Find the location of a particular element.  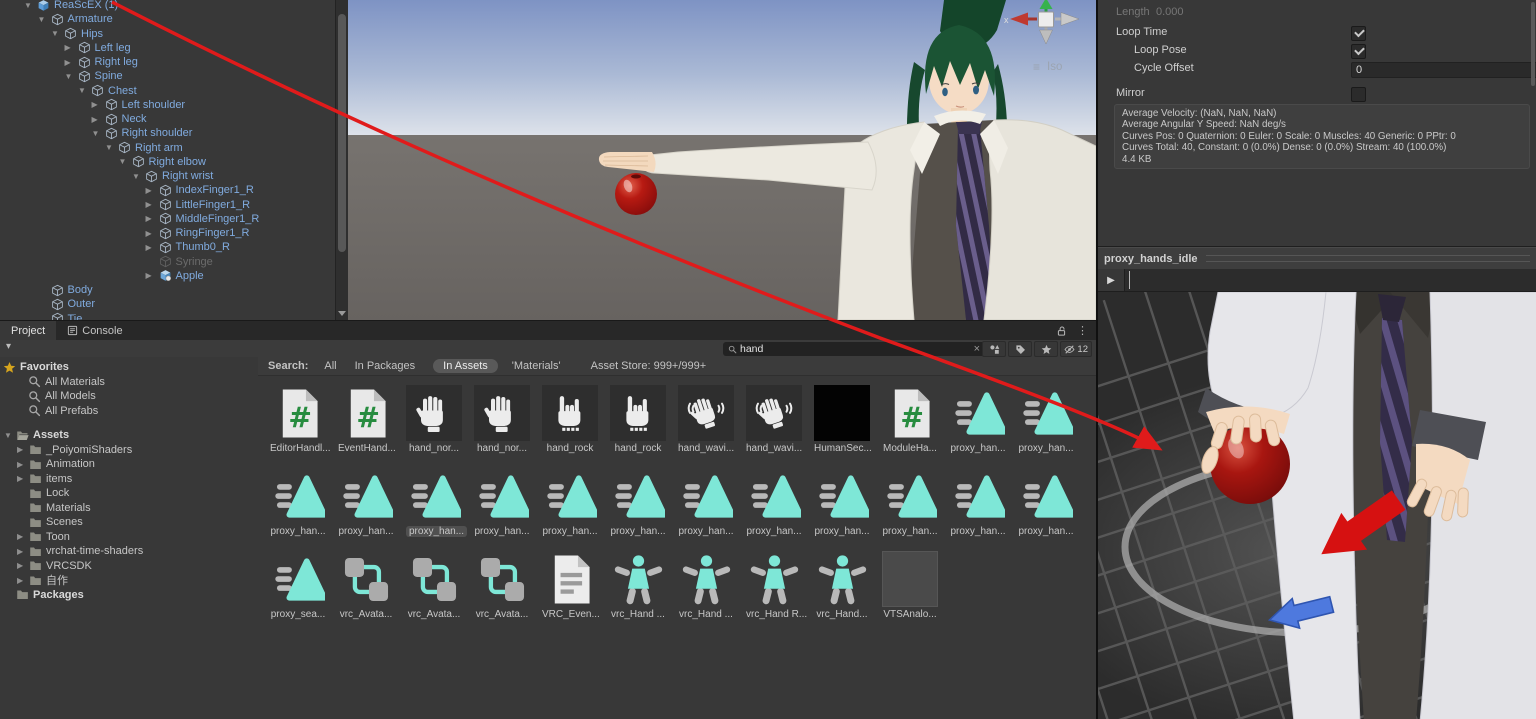

scope-in-packages: In Packages is located at coordinates (385, 366).